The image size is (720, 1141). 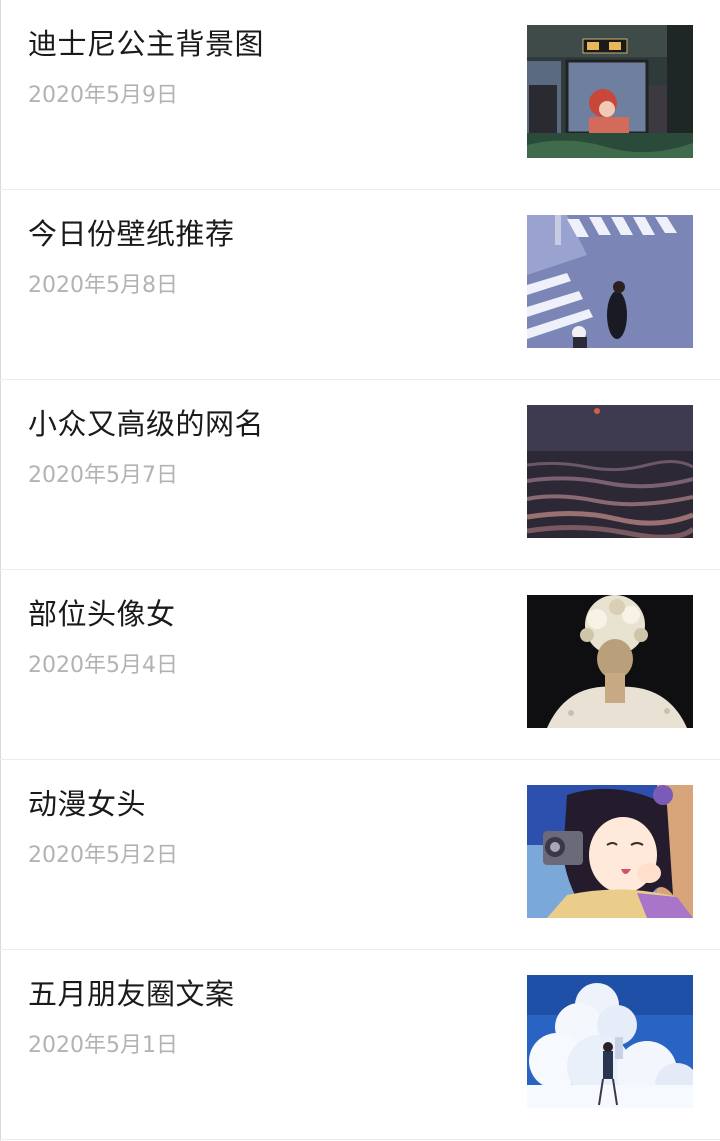 I want to click on article-date: 2020年5月4日, so click(x=103, y=665).